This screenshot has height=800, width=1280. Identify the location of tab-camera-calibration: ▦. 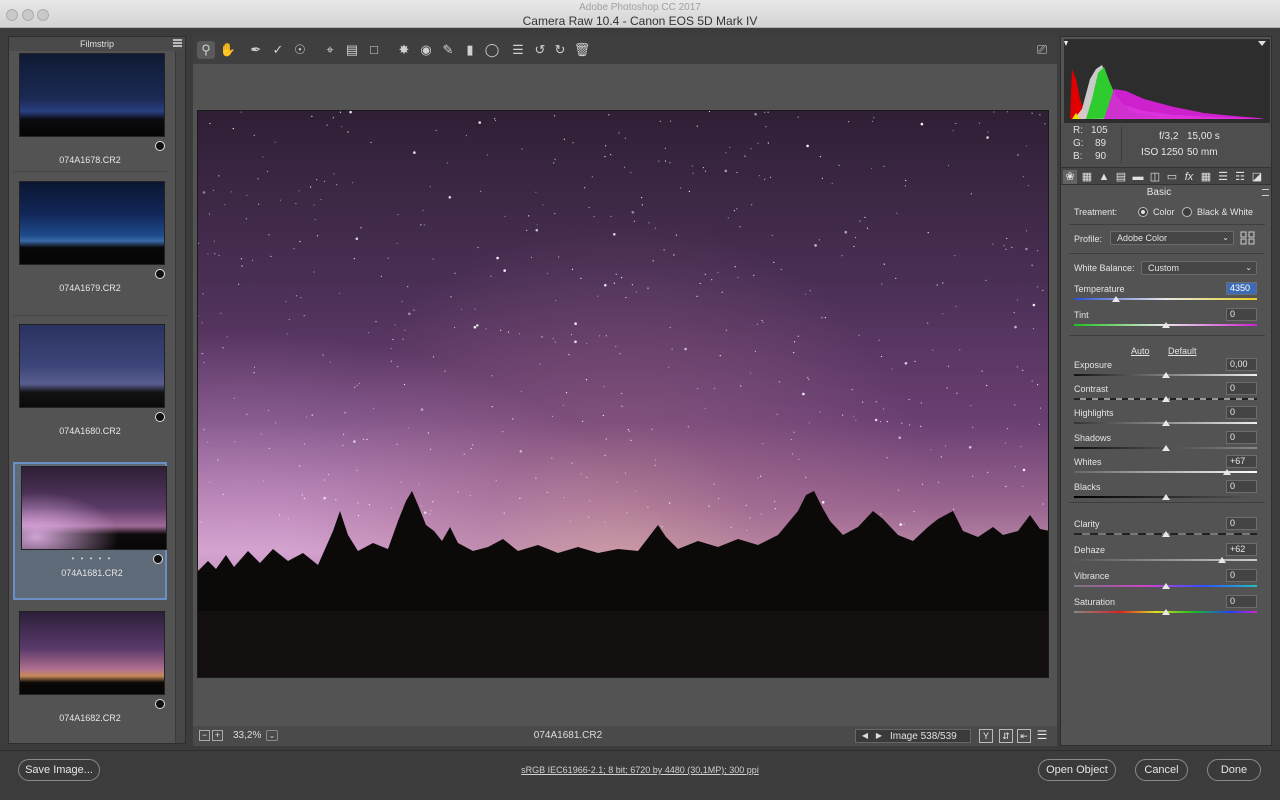
(1206, 177).